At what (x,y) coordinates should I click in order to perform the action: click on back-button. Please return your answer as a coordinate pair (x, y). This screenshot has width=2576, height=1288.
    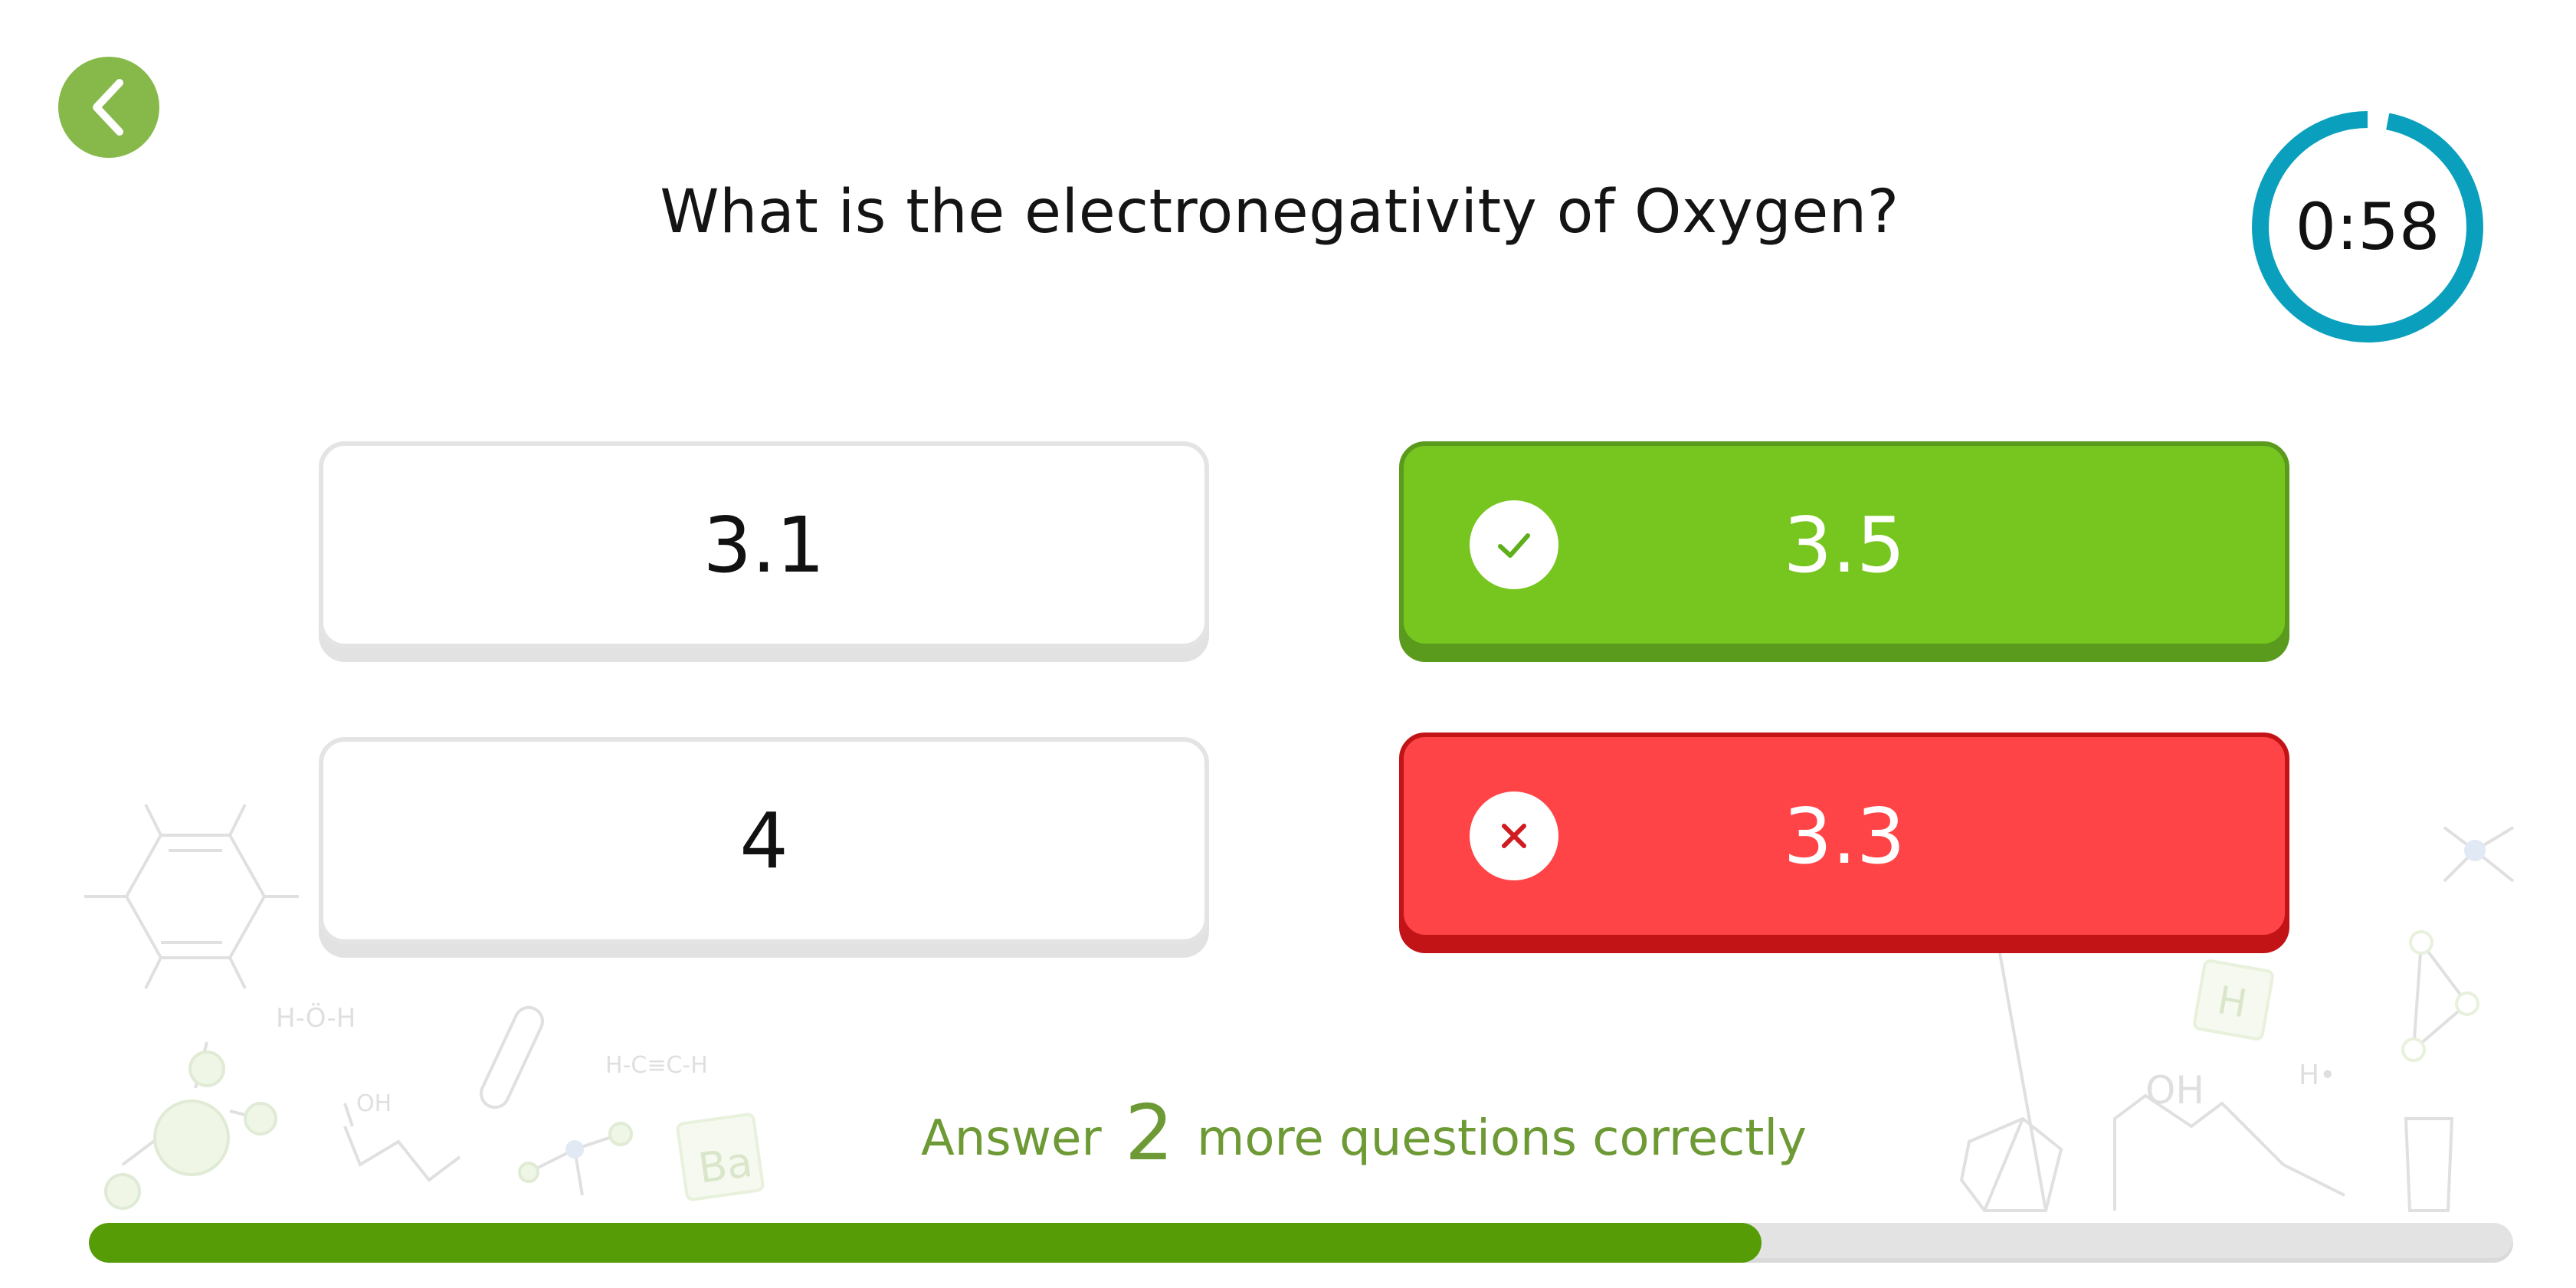
    Looking at the image, I should click on (108, 107).